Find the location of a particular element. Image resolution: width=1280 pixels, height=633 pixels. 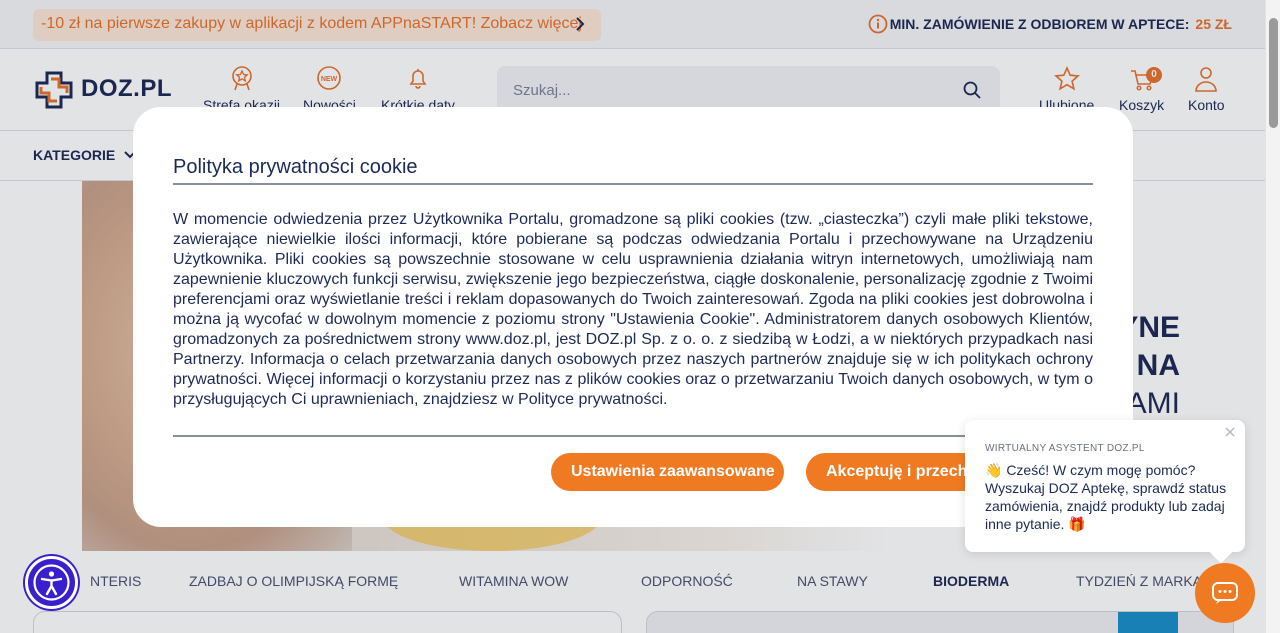

scrollbar-thumb is located at coordinates (1273, 73).